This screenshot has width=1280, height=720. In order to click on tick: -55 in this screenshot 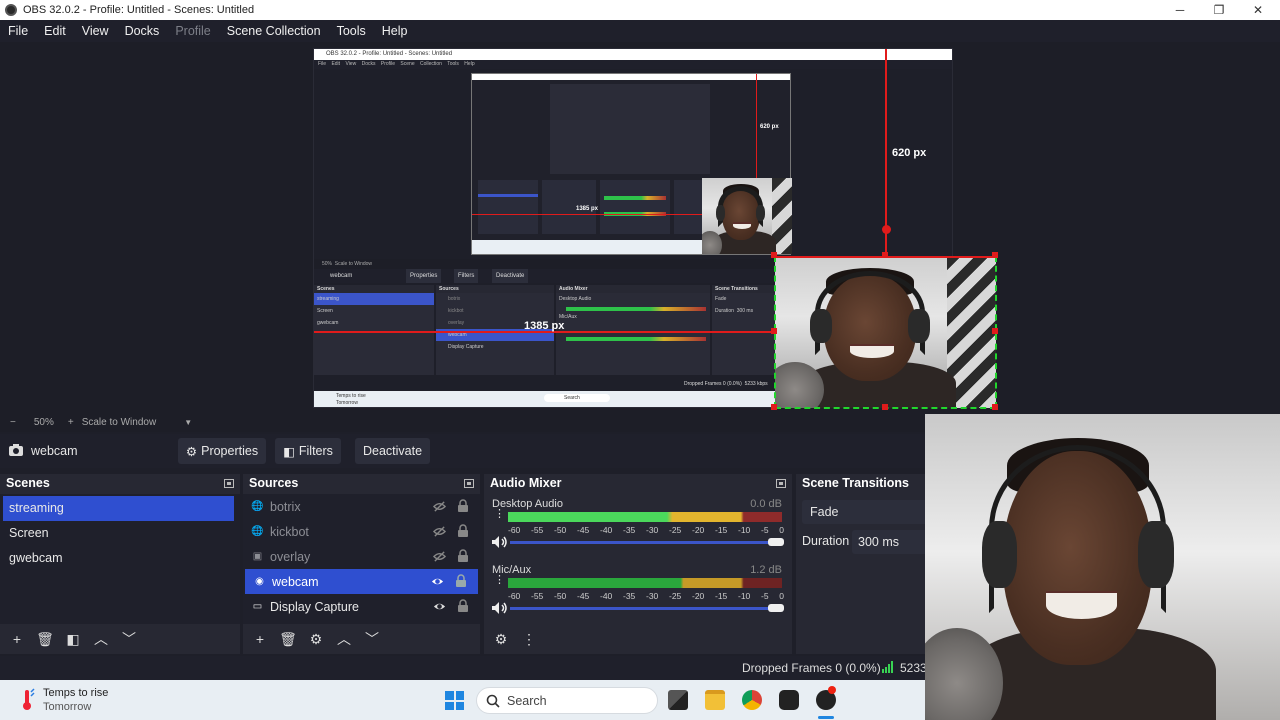, I will do `click(537, 596)`.